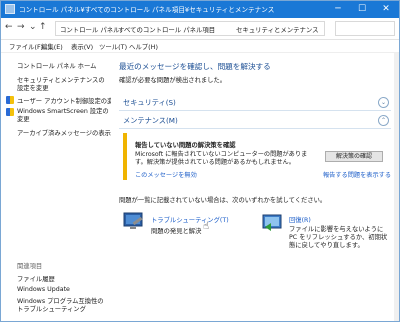 Image resolution: width=400 pixels, height=322 pixels. What do you see at coordinates (176, 231) in the screenshot?
I see `troubleshoot-desc: 問題の発見と解決` at bounding box center [176, 231].